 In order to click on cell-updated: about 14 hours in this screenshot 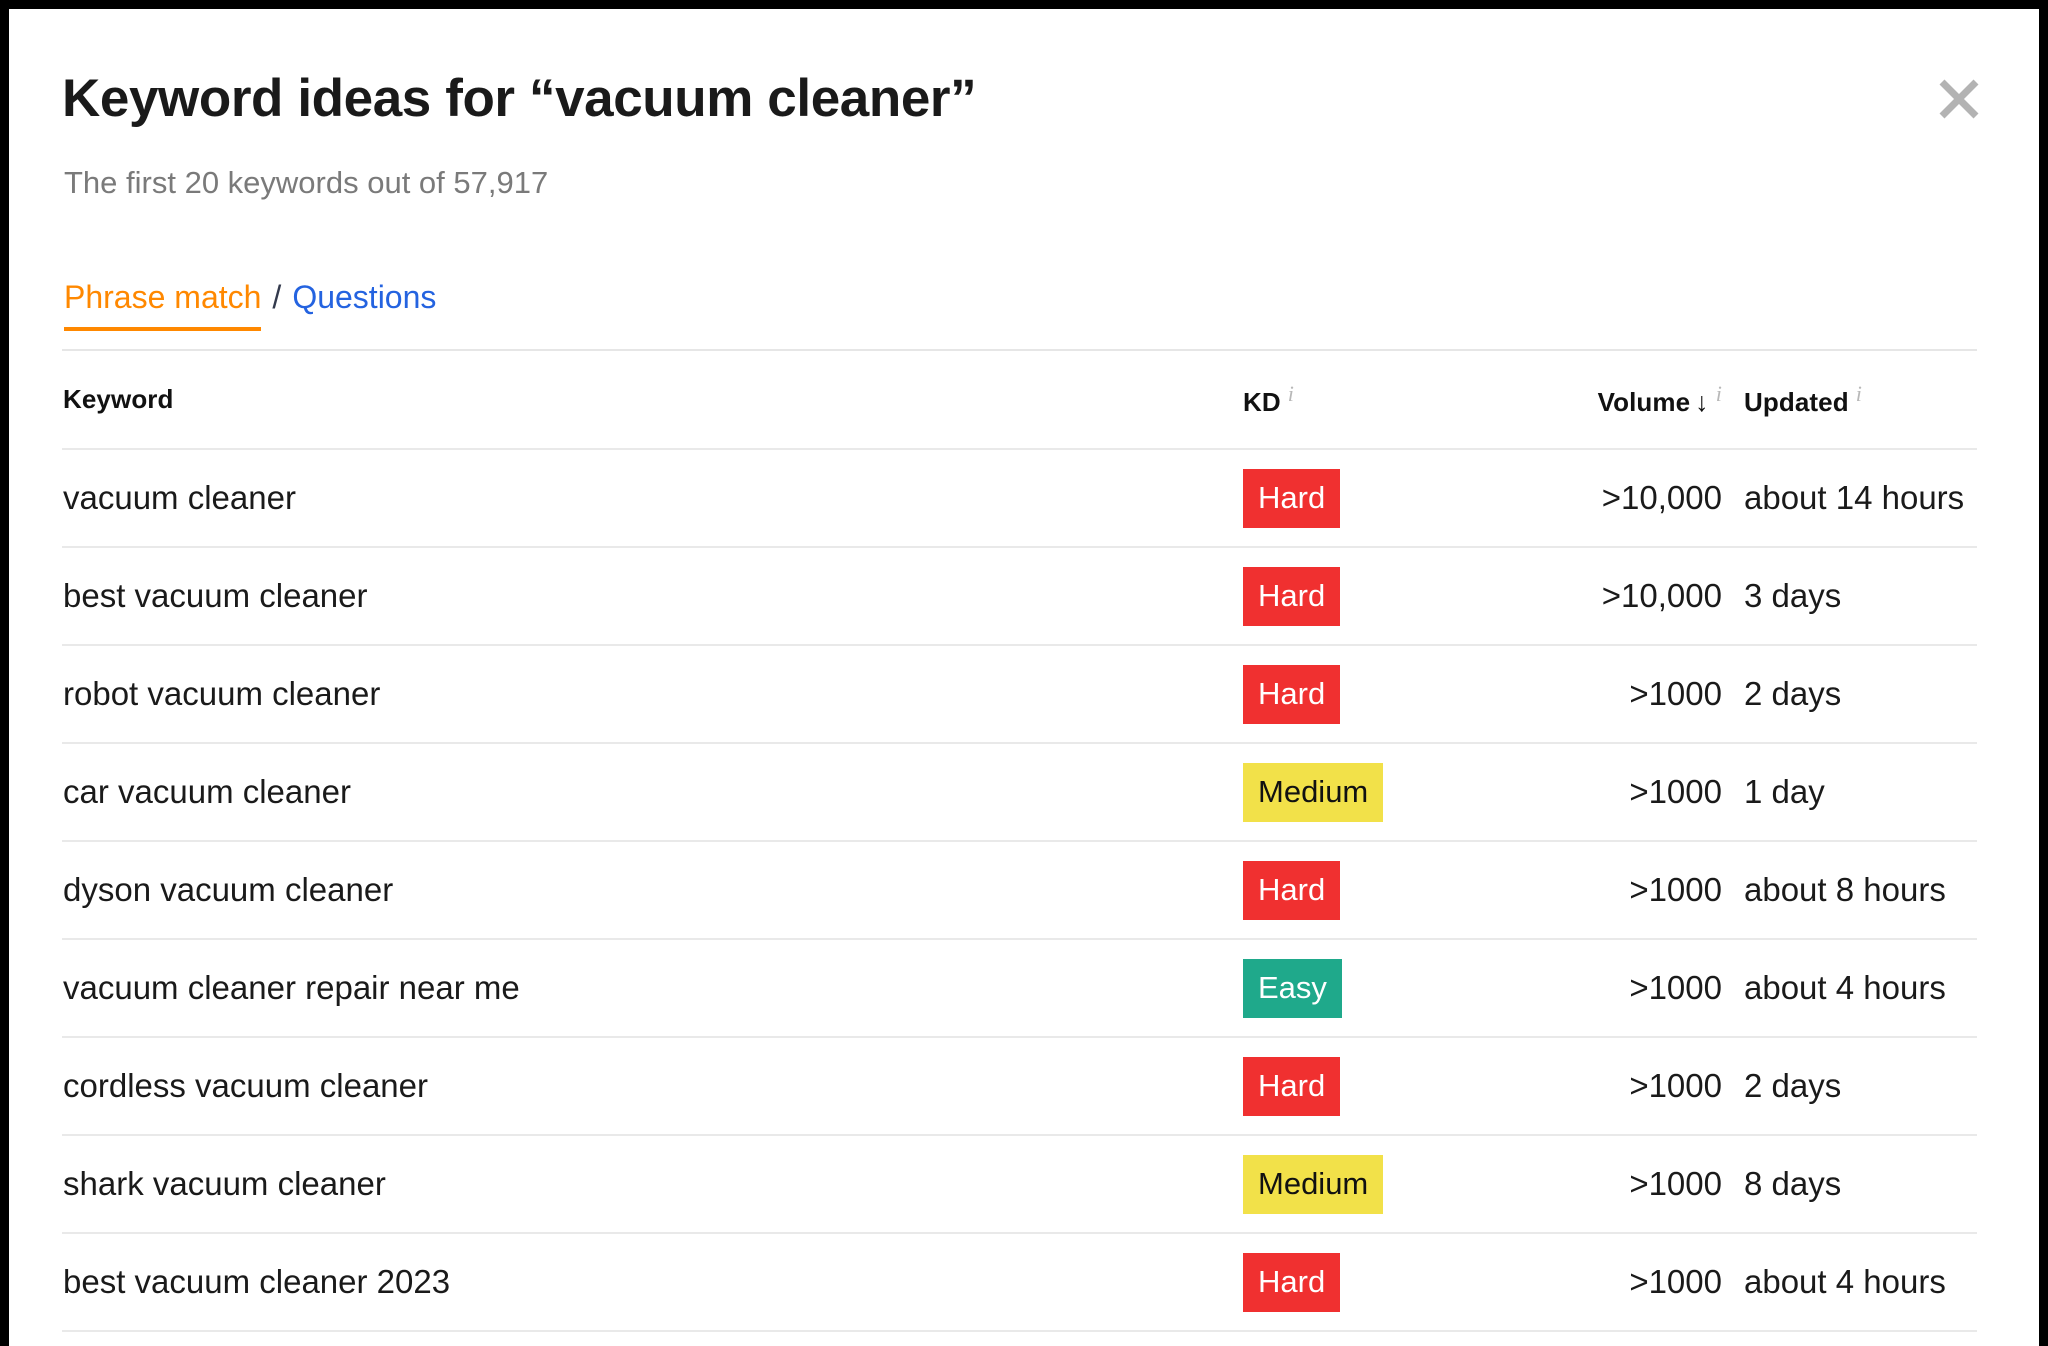, I will do `click(1849, 498)`.